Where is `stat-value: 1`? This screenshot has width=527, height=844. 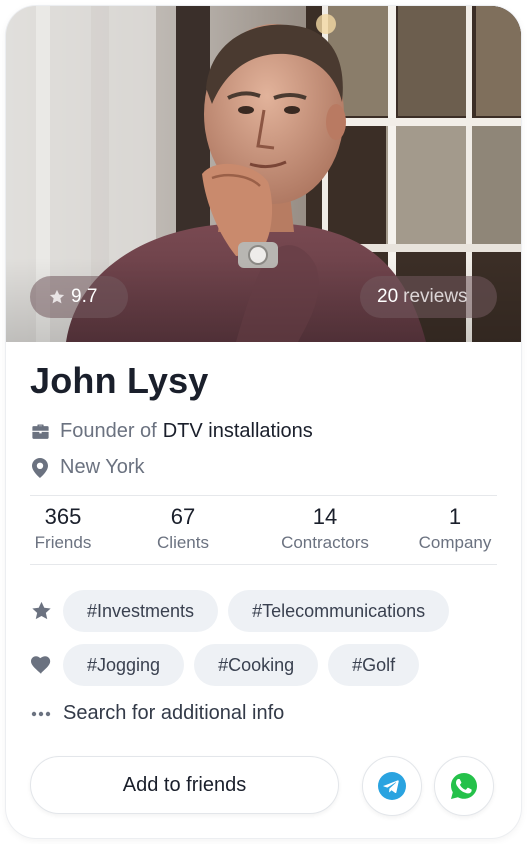
stat-value: 1 is located at coordinates (455, 516).